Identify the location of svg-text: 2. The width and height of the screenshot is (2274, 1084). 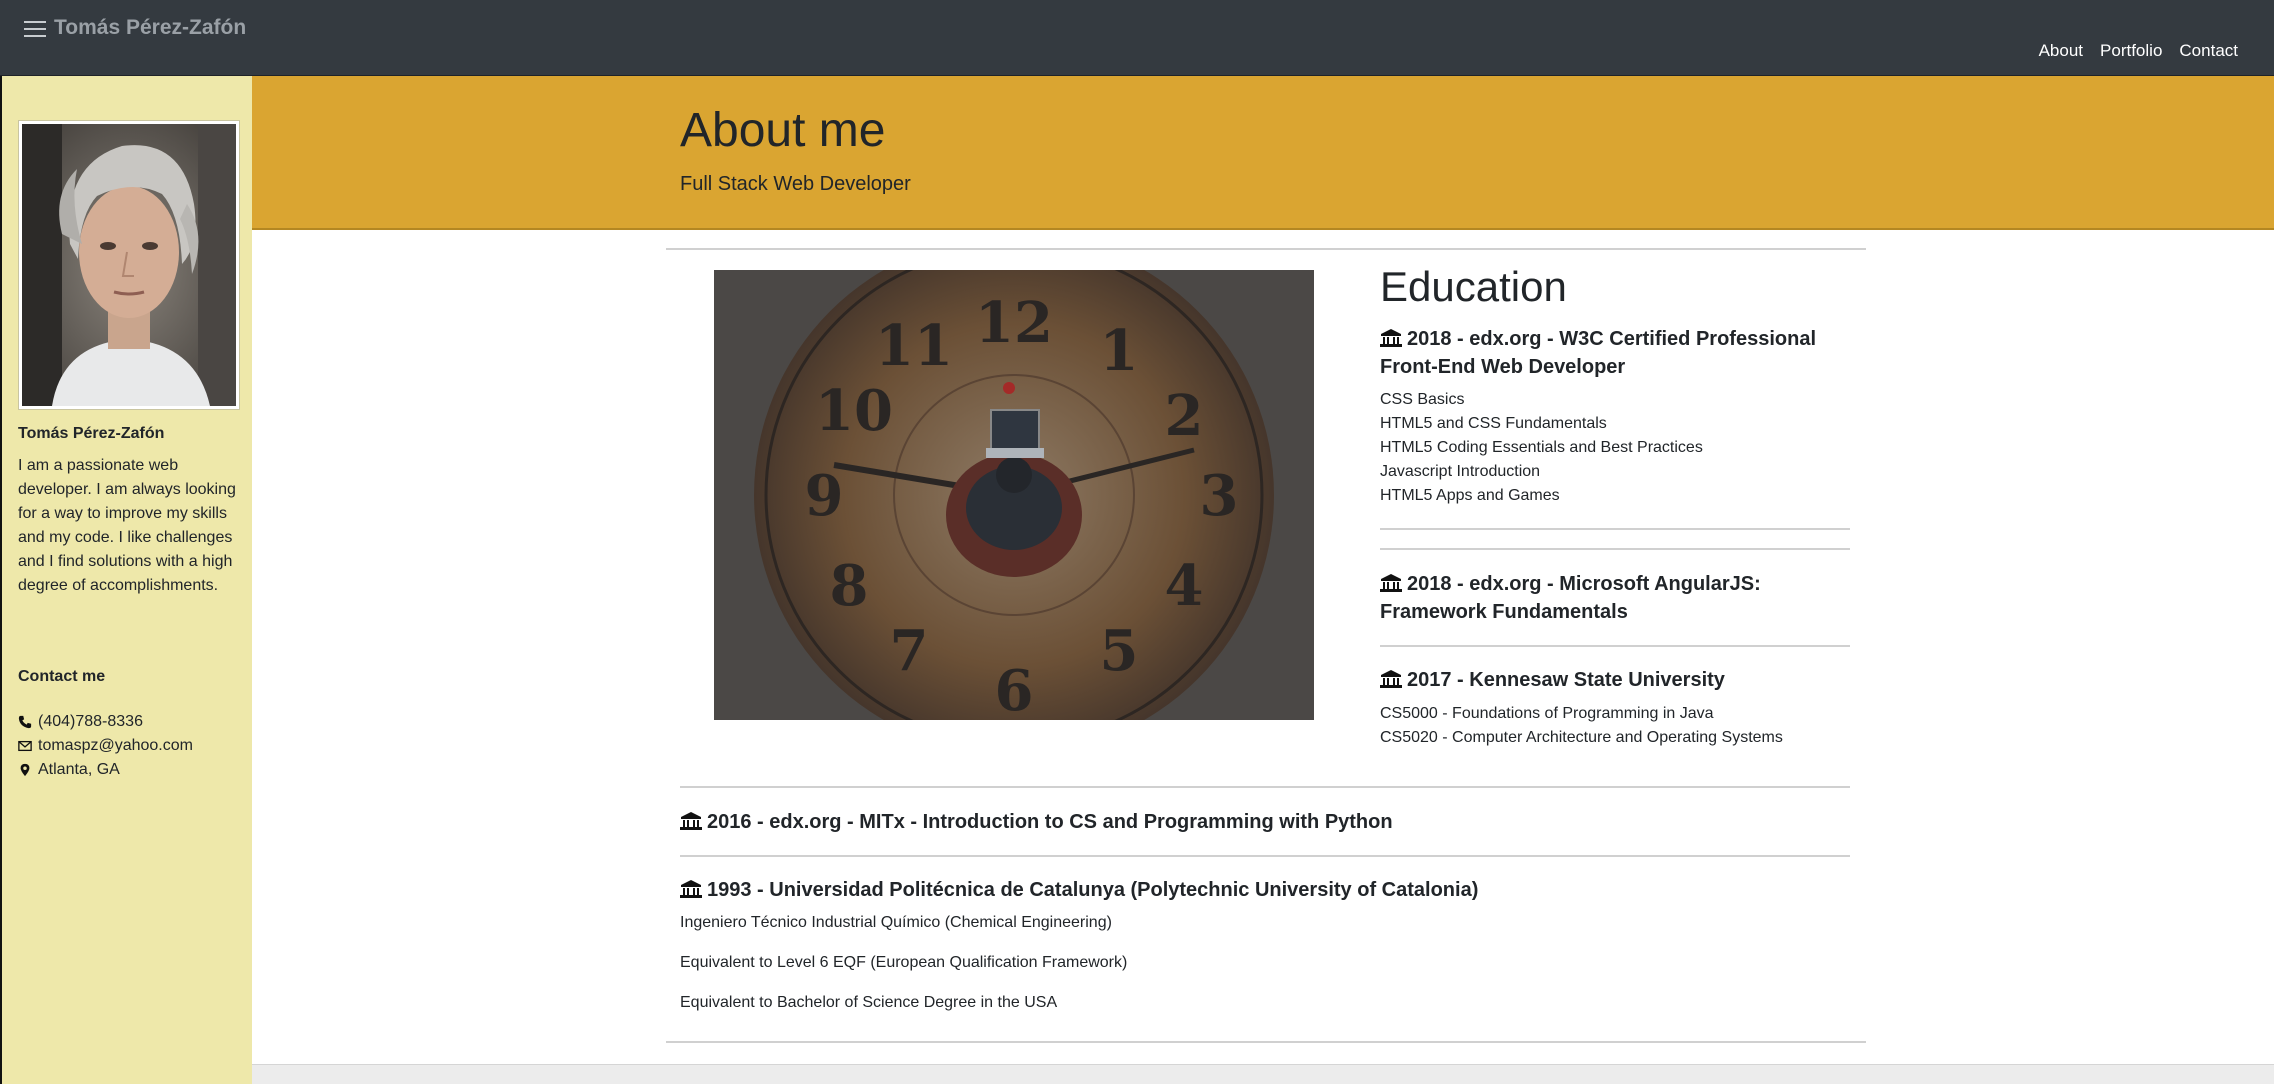
(1184, 416).